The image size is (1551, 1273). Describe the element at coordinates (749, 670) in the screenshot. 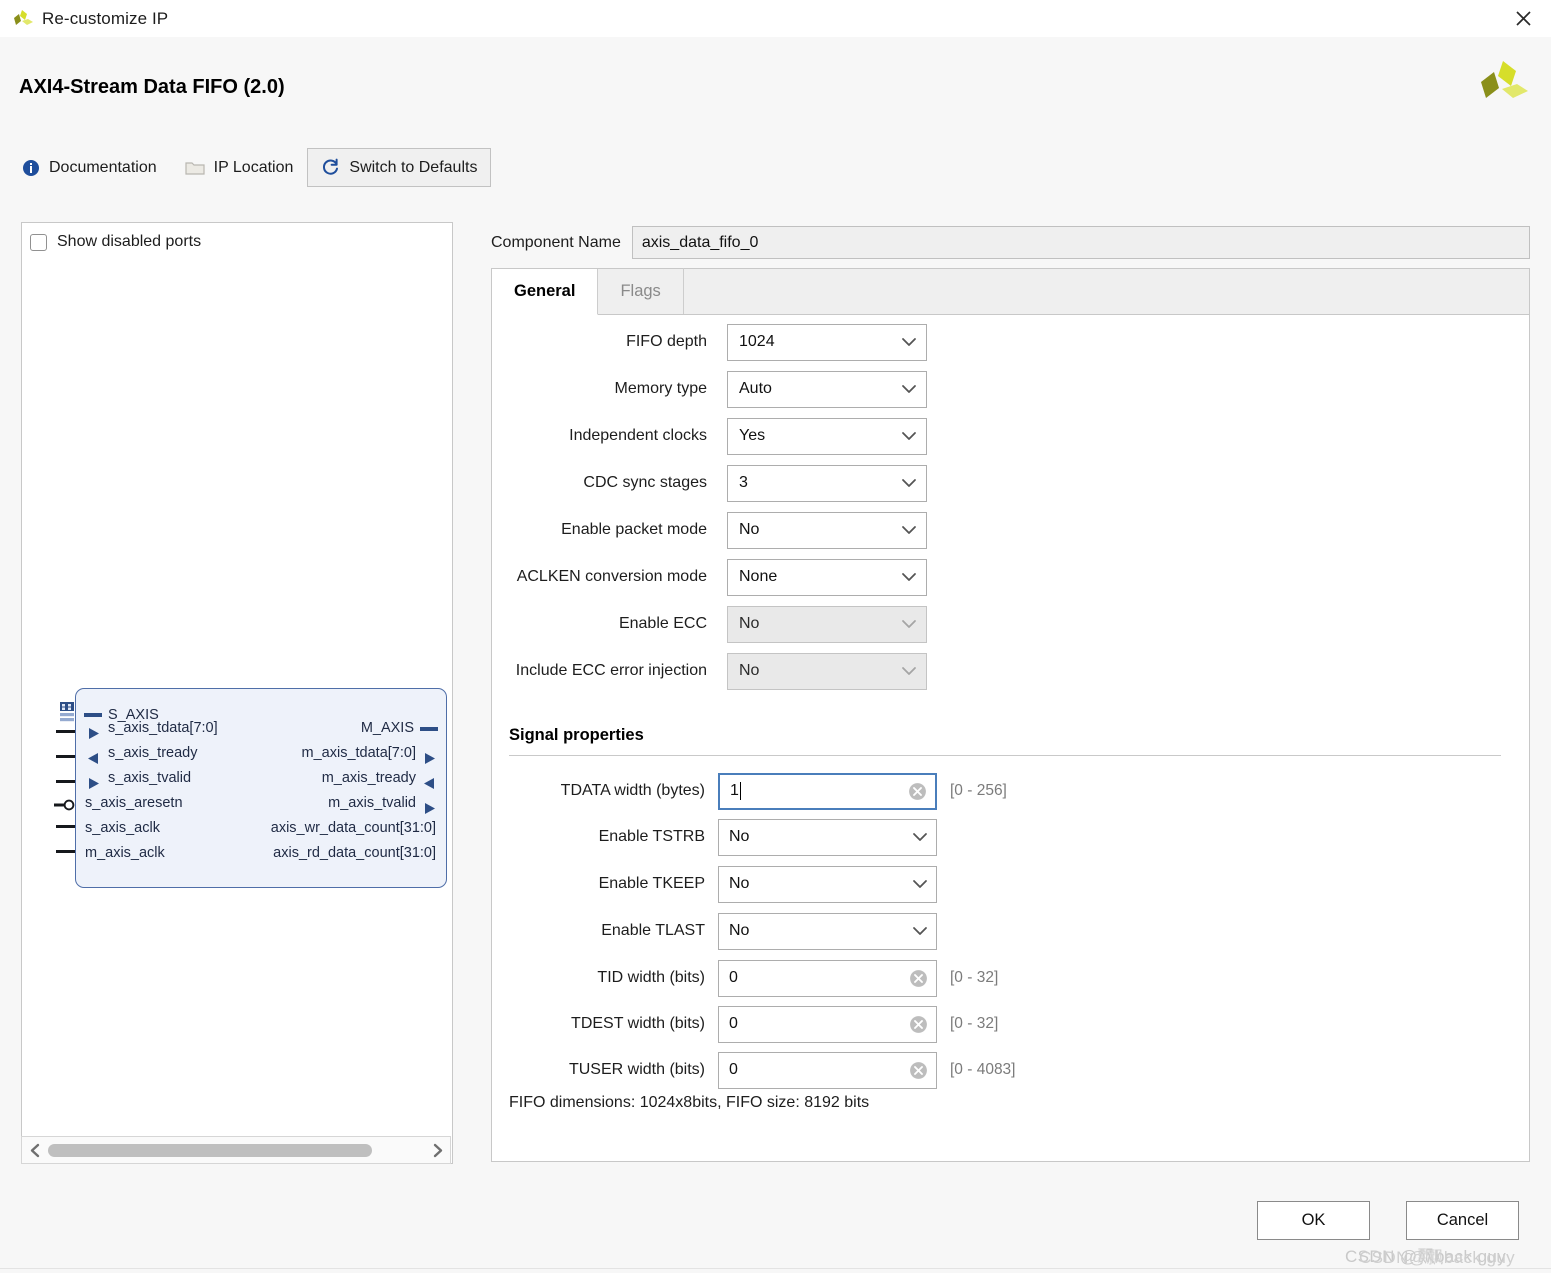

I see `combo-include-ecc-error-injection-value: No` at that location.